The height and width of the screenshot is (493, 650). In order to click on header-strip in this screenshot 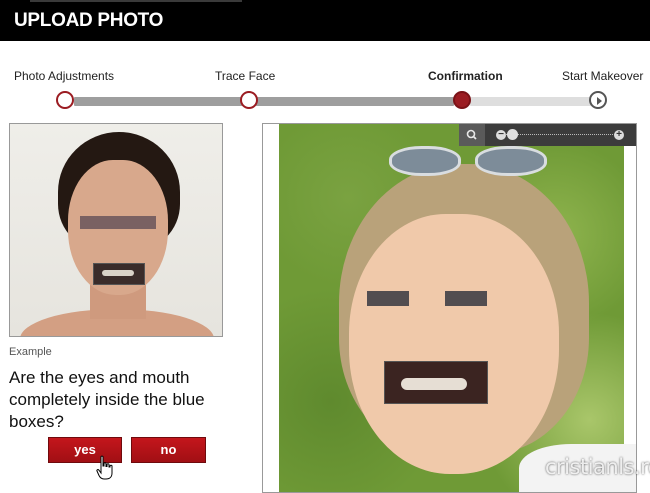, I will do `click(136, 1)`.